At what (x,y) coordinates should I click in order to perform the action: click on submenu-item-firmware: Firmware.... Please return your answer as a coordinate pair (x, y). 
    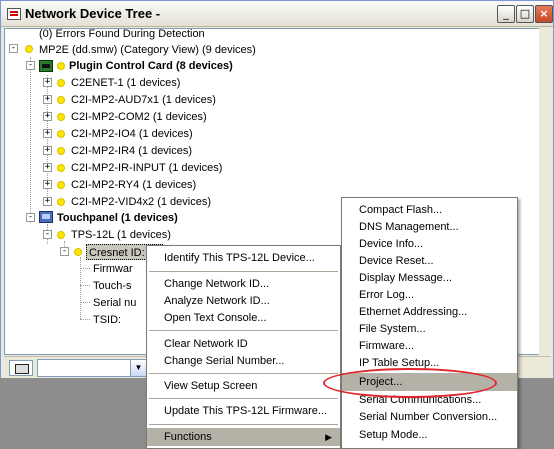
    Looking at the image, I should click on (429, 346).